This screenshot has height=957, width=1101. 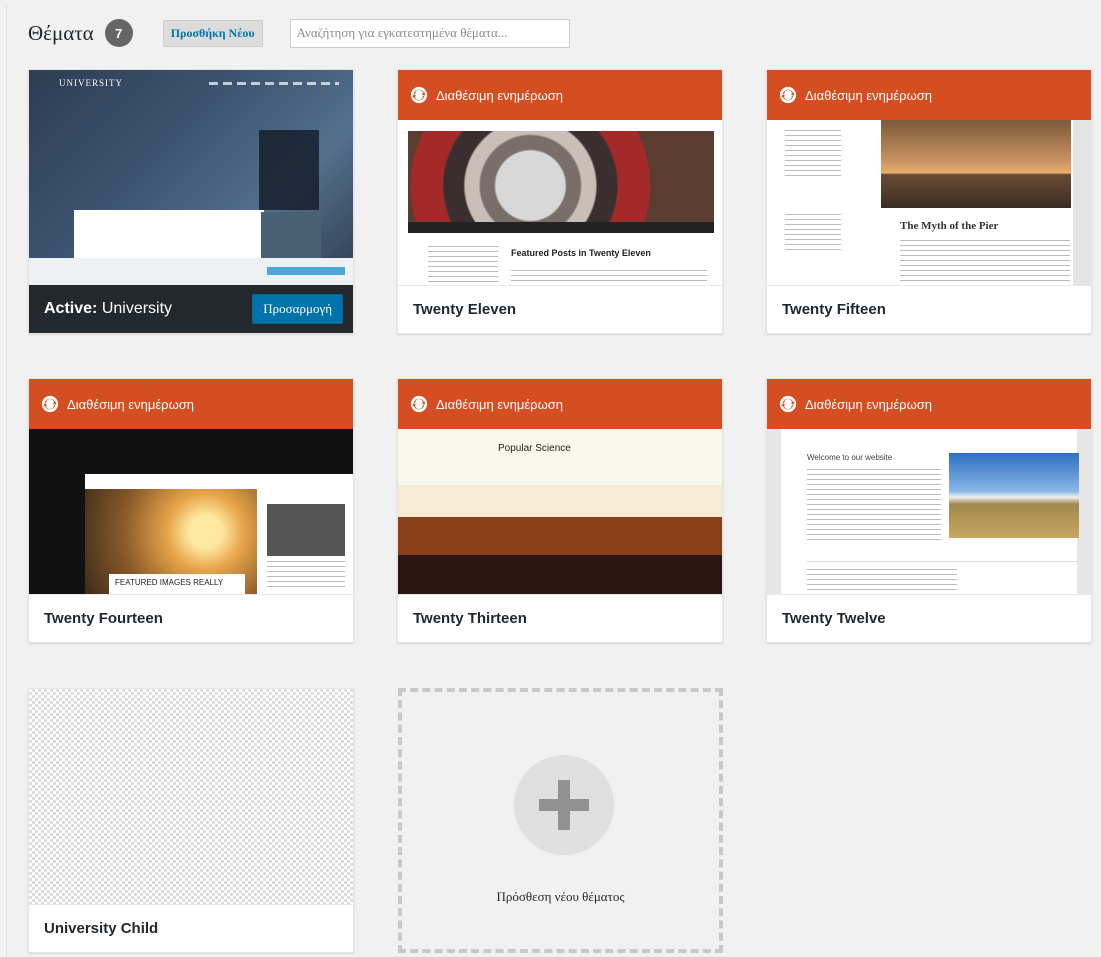 What do you see at coordinates (850, 457) in the screenshot?
I see `shot-title: Welcome to our website` at bounding box center [850, 457].